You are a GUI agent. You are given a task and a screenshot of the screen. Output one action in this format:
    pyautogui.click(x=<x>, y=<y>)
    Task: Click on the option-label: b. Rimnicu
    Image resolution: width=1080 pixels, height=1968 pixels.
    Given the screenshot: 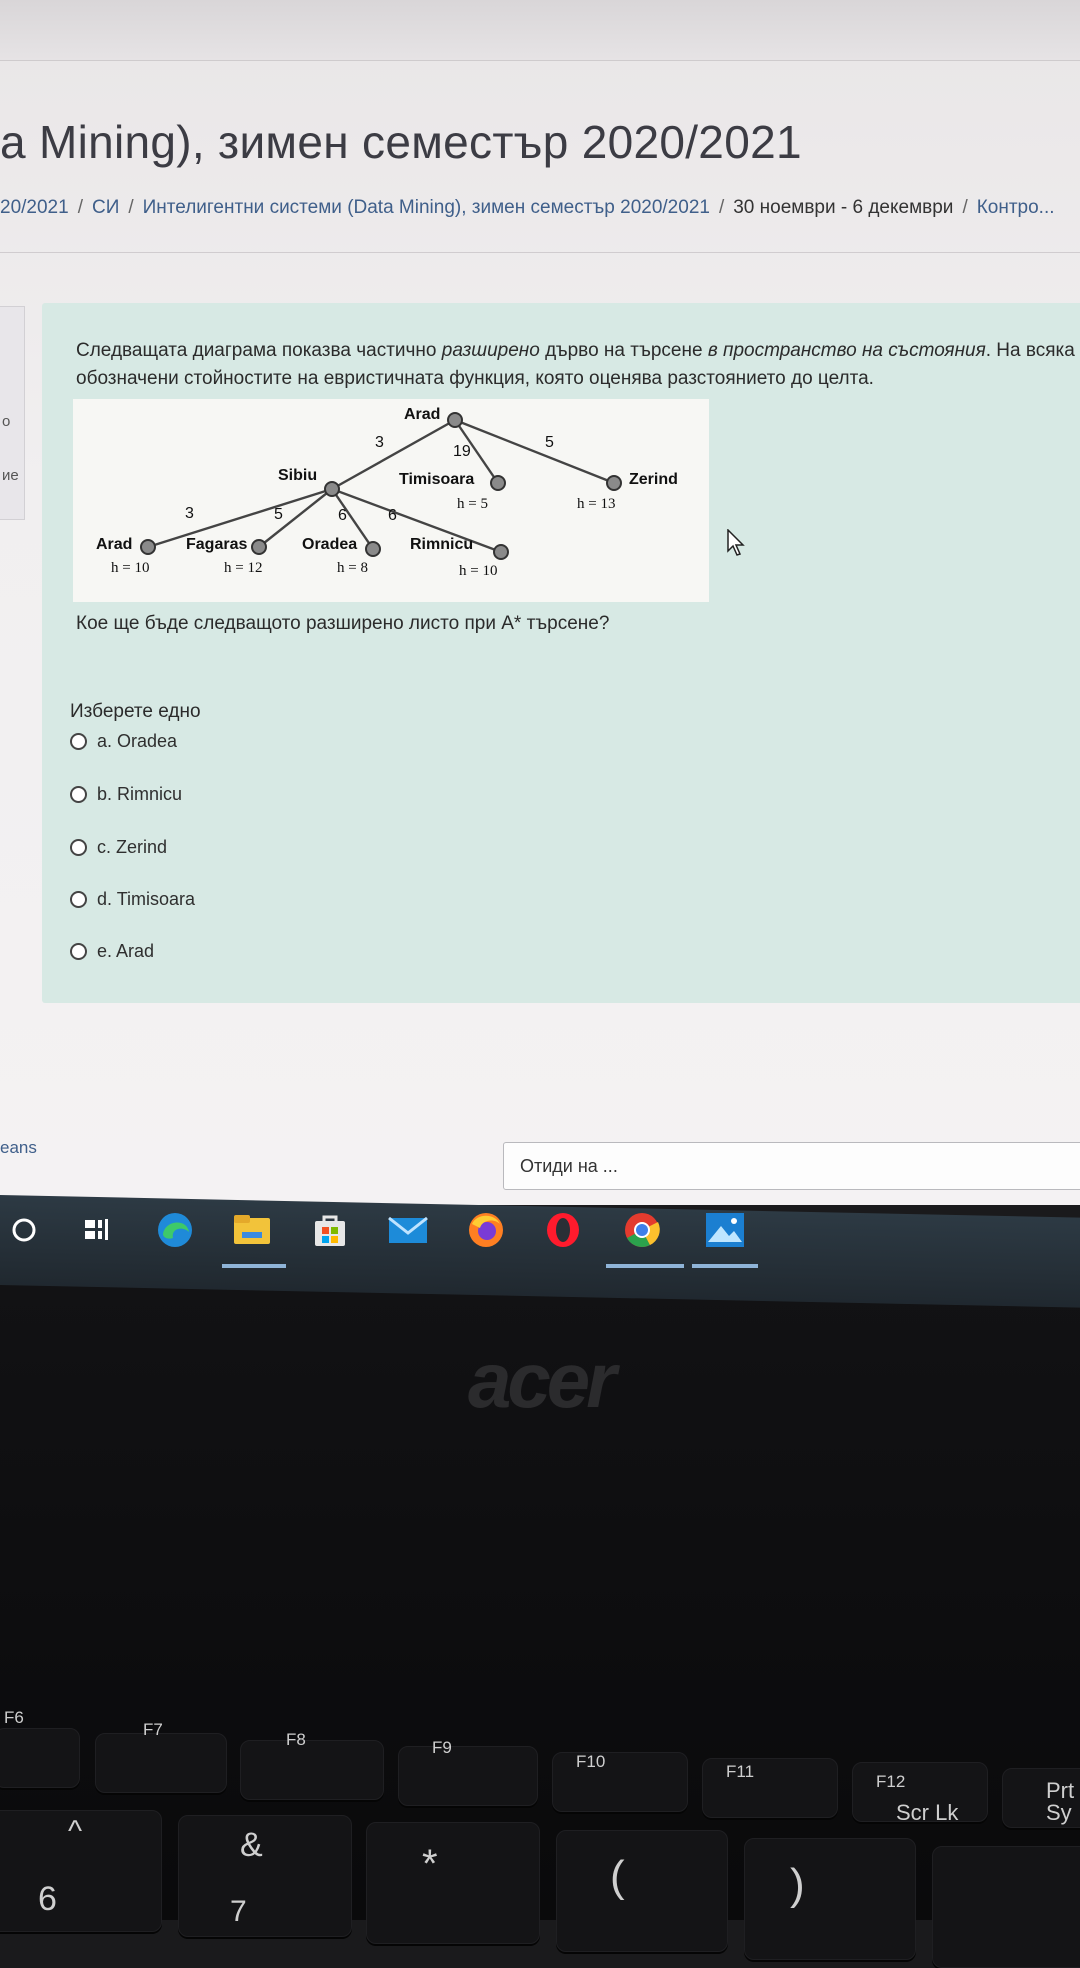 What is the action you would take?
    pyautogui.click(x=139, y=794)
    